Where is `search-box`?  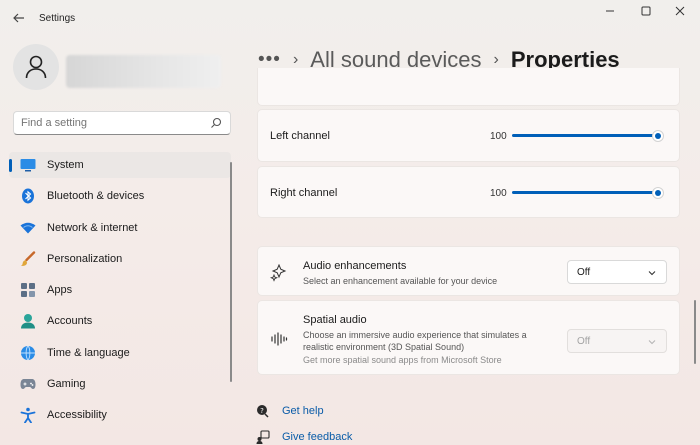 search-box is located at coordinates (122, 123).